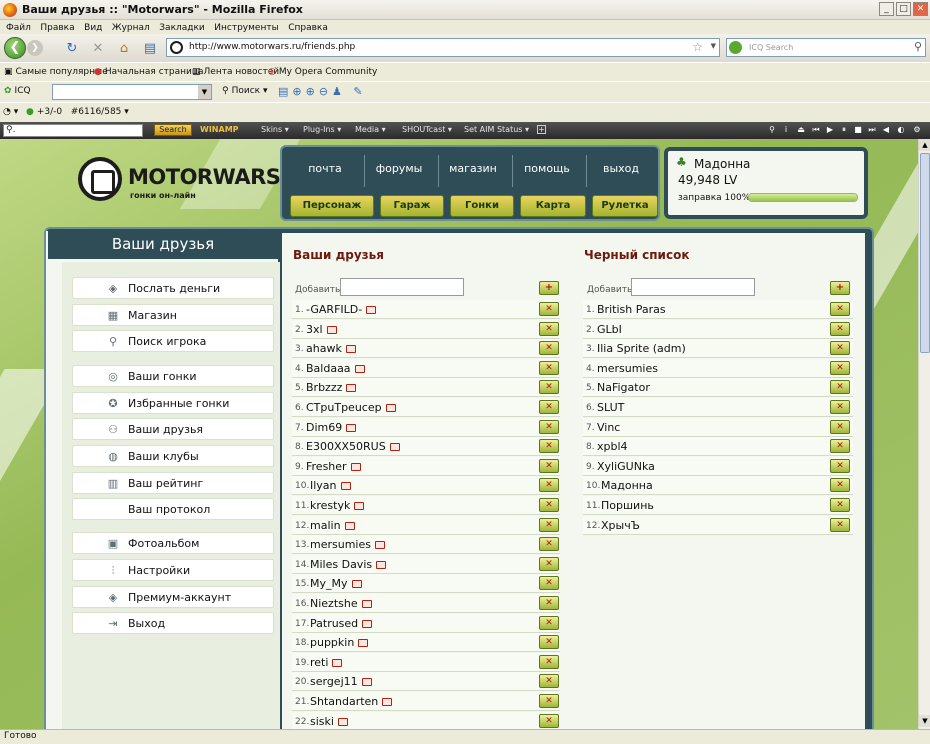 Image resolution: width=930 pixels, height=744 pixels. I want to click on home-button: ⌂, so click(124, 49).